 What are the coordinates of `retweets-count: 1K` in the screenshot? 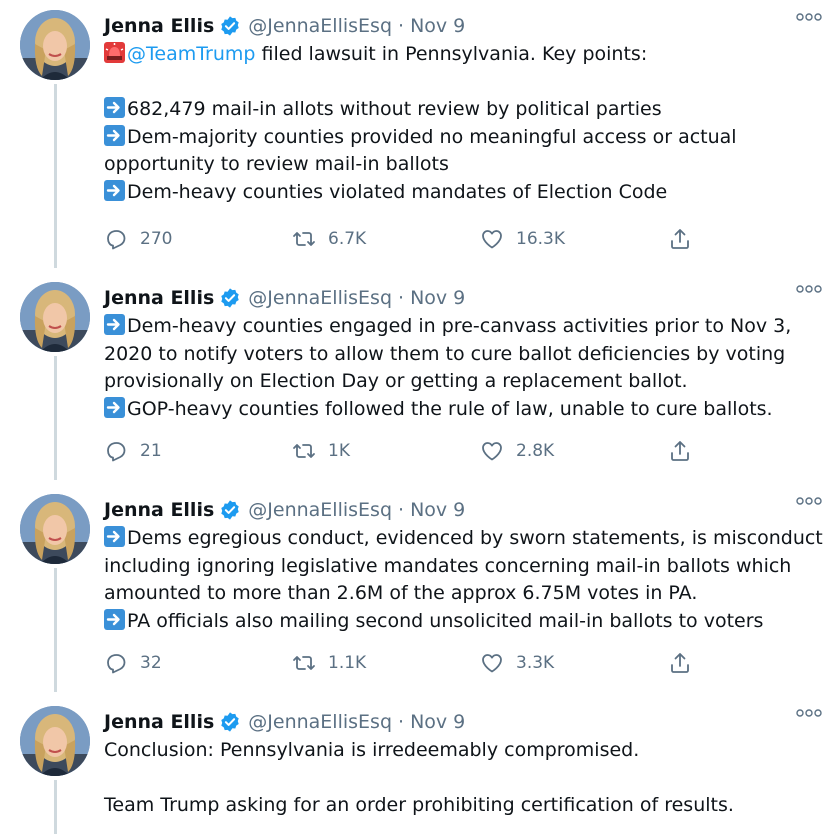 It's located at (339, 451).